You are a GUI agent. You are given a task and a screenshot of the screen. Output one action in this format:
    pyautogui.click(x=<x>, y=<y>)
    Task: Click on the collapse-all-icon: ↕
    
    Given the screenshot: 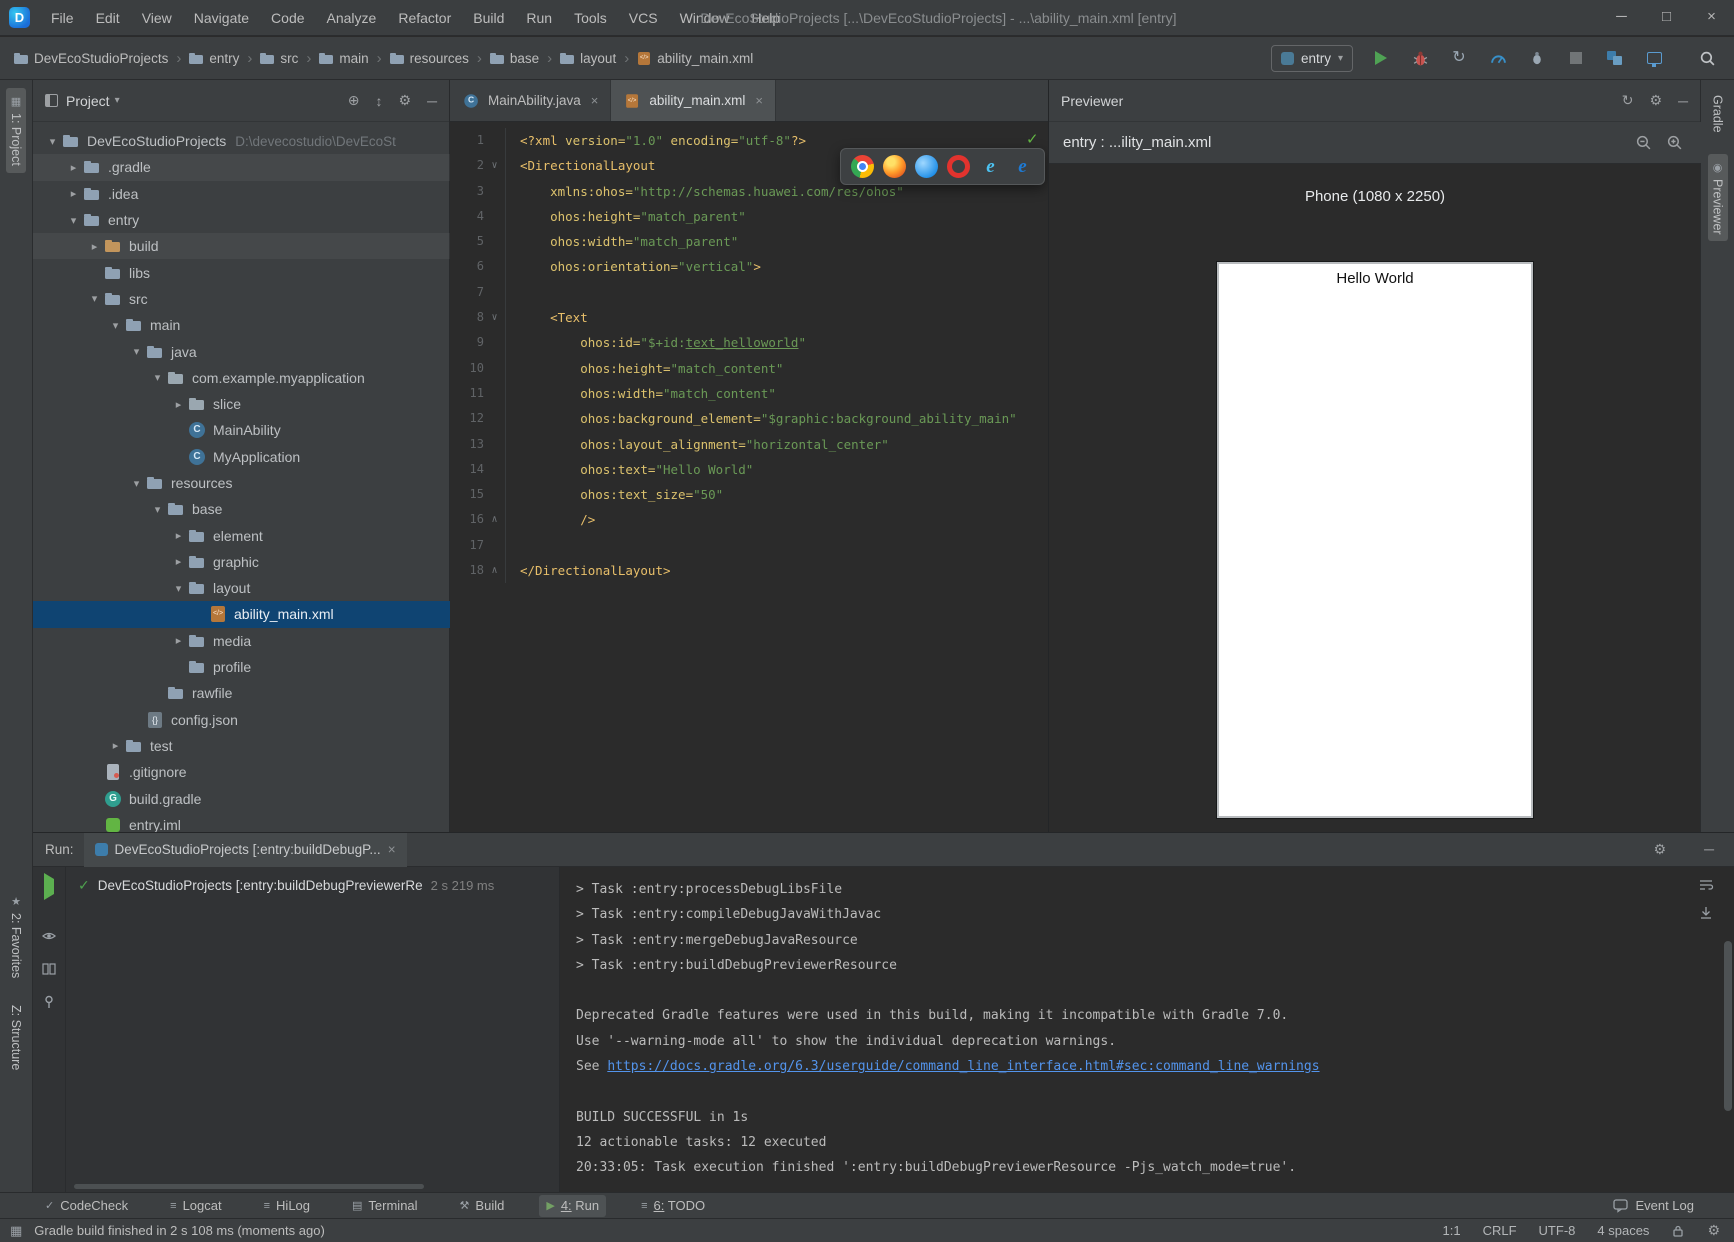 What is the action you would take?
    pyautogui.click(x=379, y=101)
    